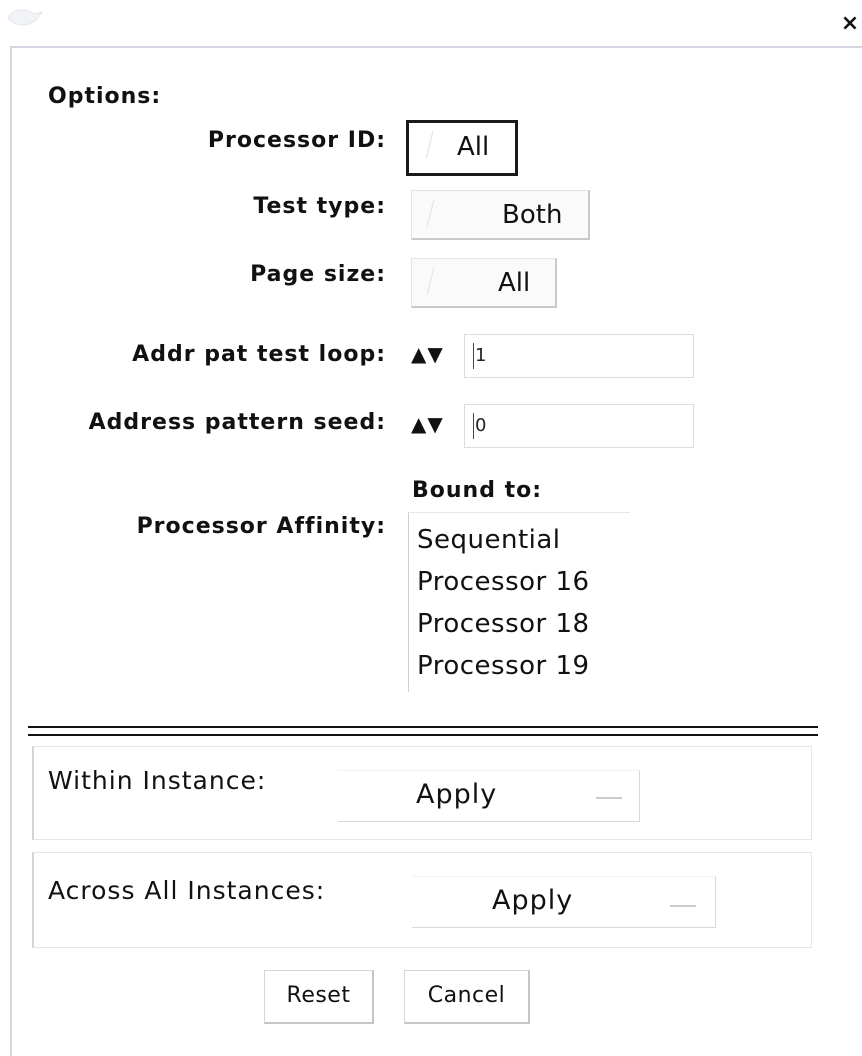 The width and height of the screenshot is (862, 1056). I want to click on close-icon: ×, so click(850, 24).